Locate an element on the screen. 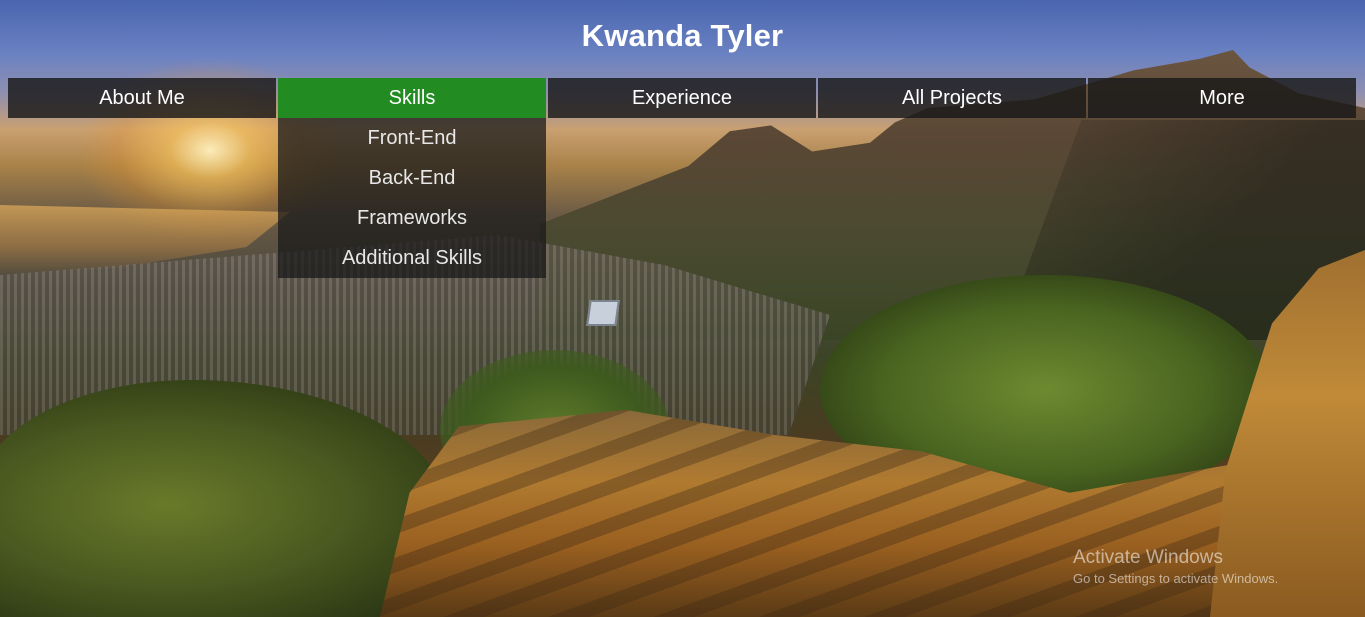  activate-windows-subtitle: Go to Settings to activate Windows. is located at coordinates (1176, 578).